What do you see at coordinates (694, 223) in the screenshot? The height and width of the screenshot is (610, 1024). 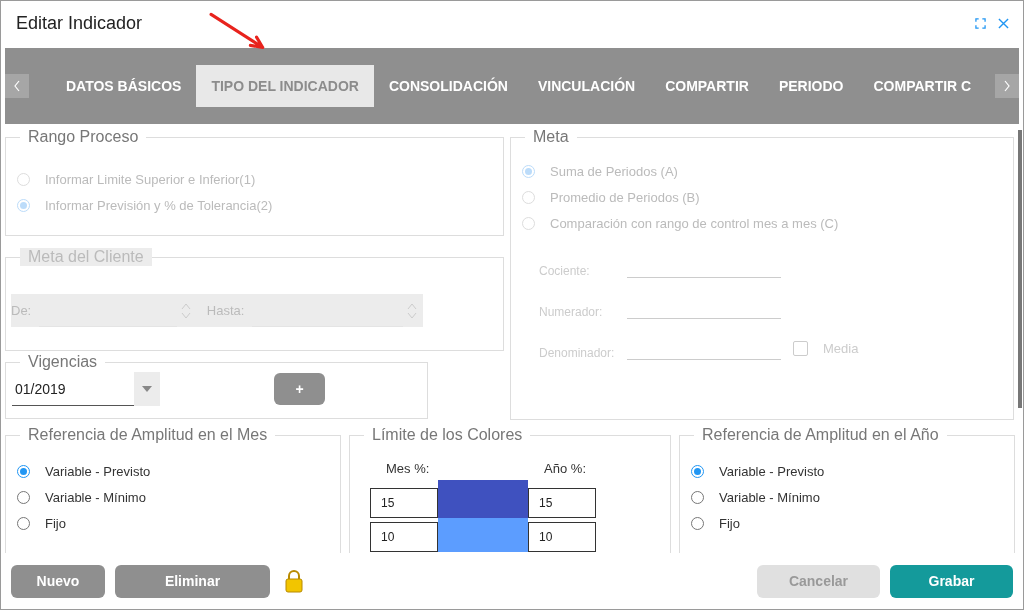 I see `radio-label: Comparación con rango de control mes a mes (C)` at bounding box center [694, 223].